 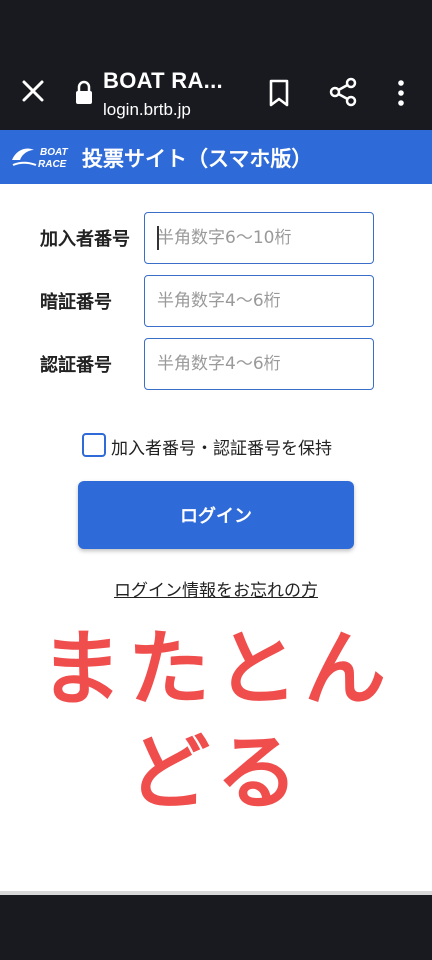 What do you see at coordinates (216, 515) in the screenshot?
I see `login-button: ログイン` at bounding box center [216, 515].